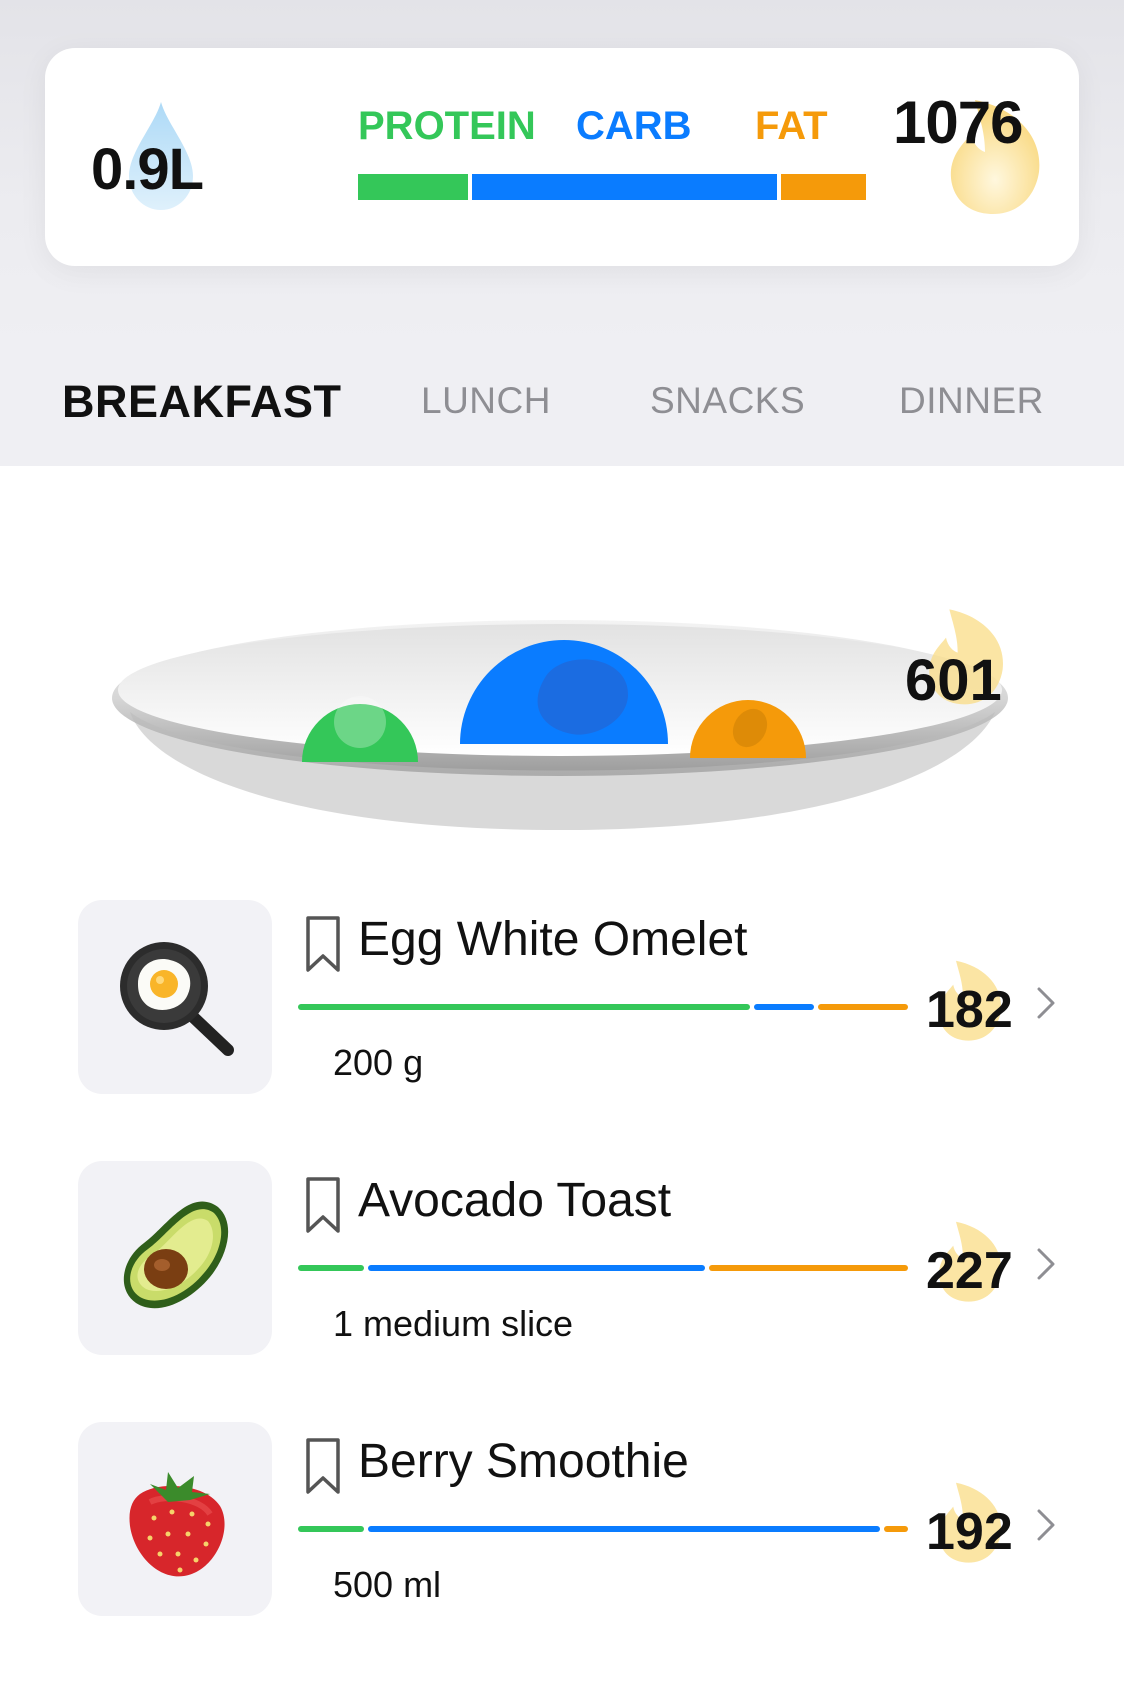  I want to click on frying-pan-egg-icon, so click(177, 999).